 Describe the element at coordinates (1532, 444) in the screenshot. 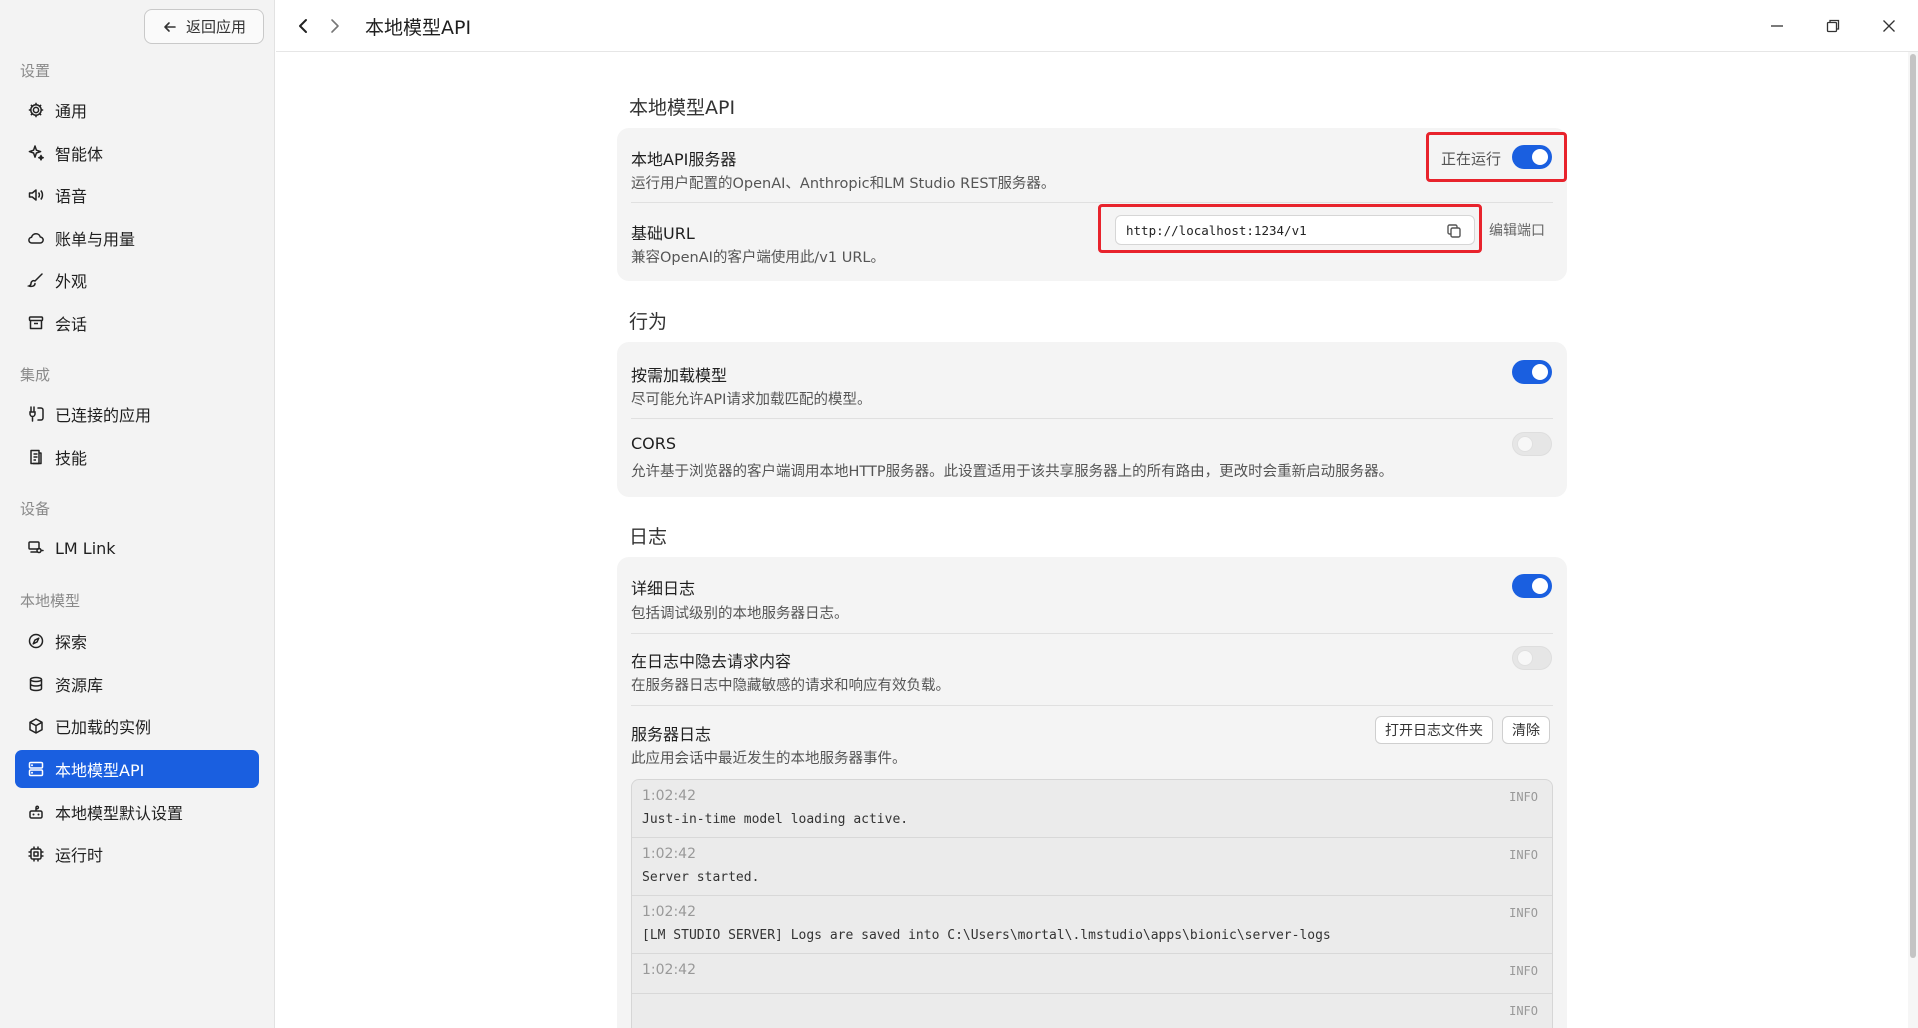

I see `cors-toggle` at that location.